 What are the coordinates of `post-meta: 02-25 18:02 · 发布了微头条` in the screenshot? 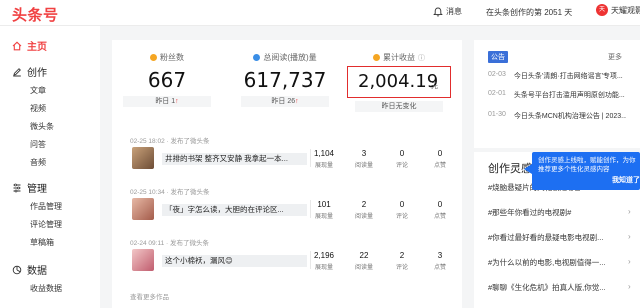 It's located at (170, 141).